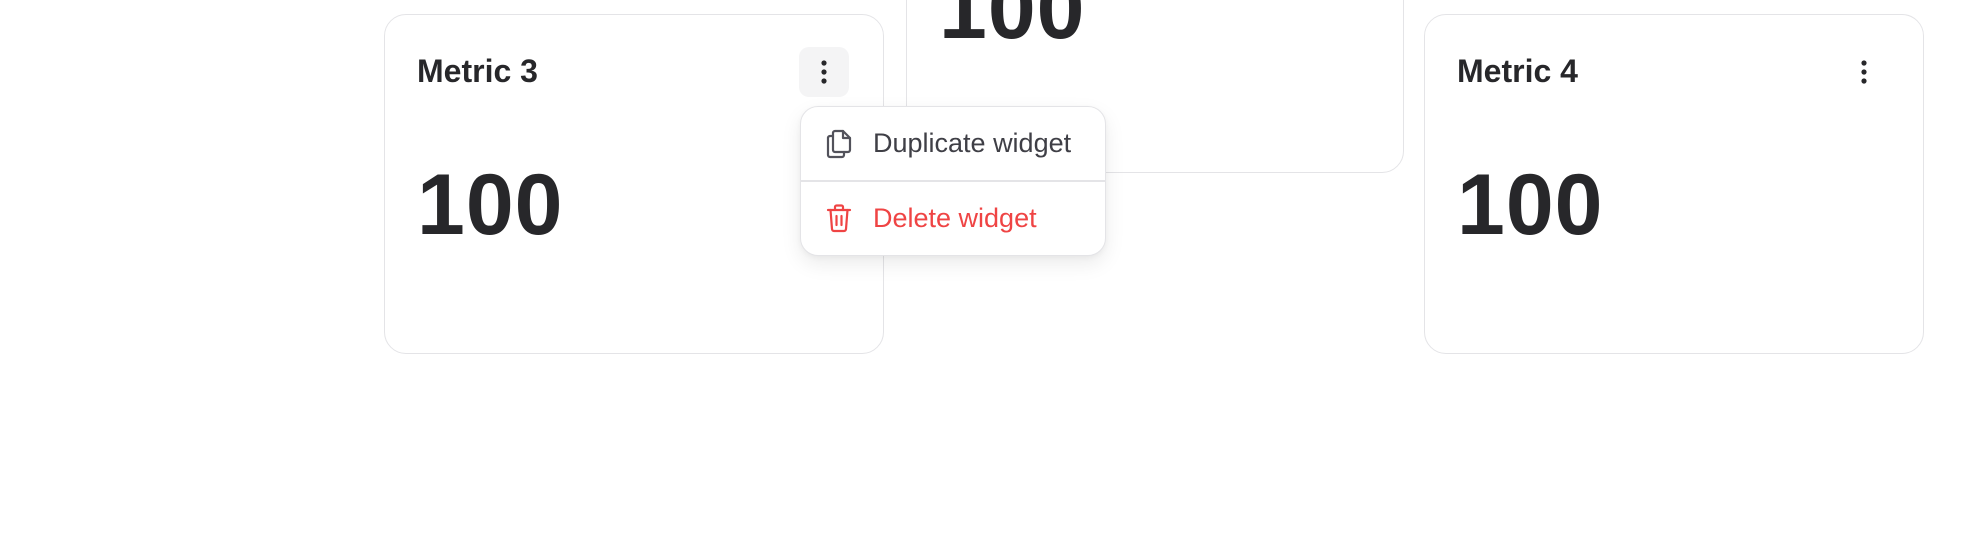 Image resolution: width=1968 pixels, height=536 pixels. I want to click on widget-title: Metric 3, so click(477, 71).